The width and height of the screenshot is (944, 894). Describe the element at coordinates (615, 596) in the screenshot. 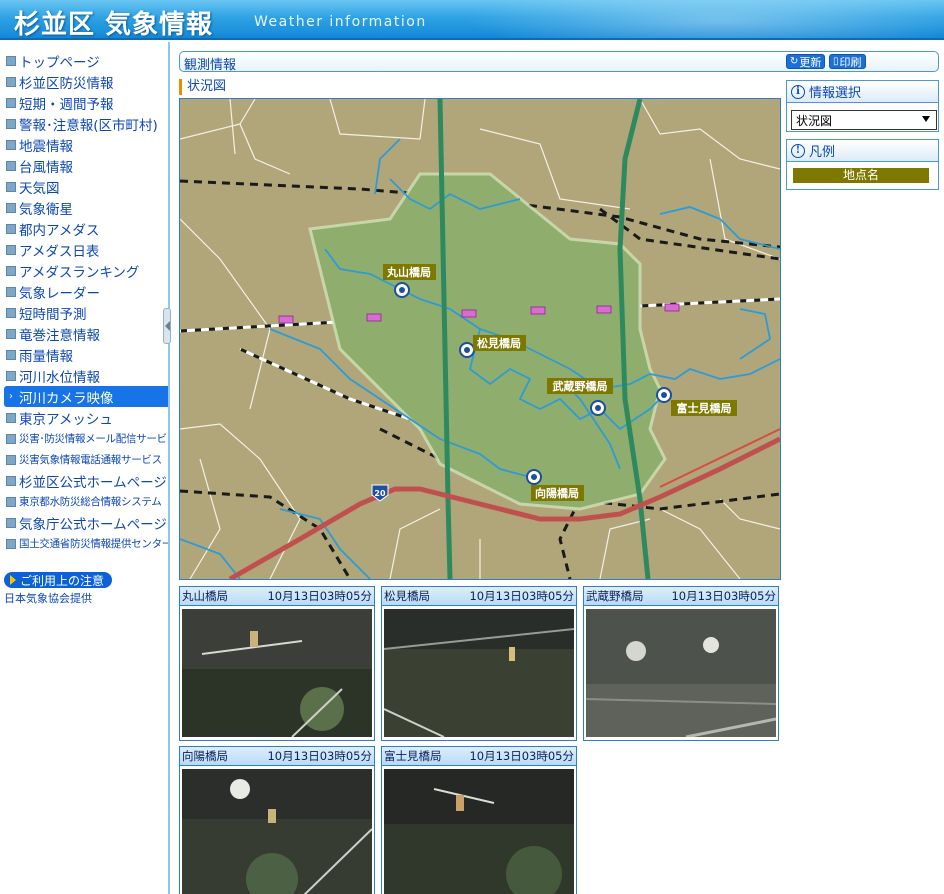

I see `camera-name: 武蔵野橋局` at that location.